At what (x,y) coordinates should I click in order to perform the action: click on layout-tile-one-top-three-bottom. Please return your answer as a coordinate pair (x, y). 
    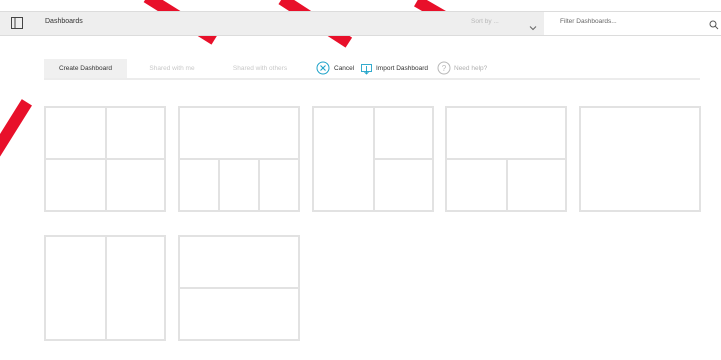
    Looking at the image, I should click on (239, 159).